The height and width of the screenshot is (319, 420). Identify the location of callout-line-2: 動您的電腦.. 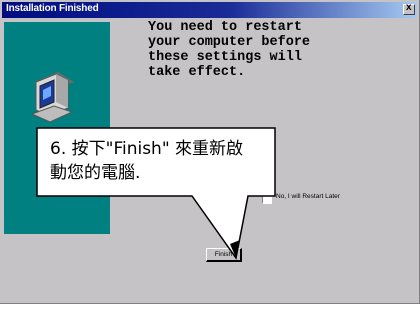
(95, 173).